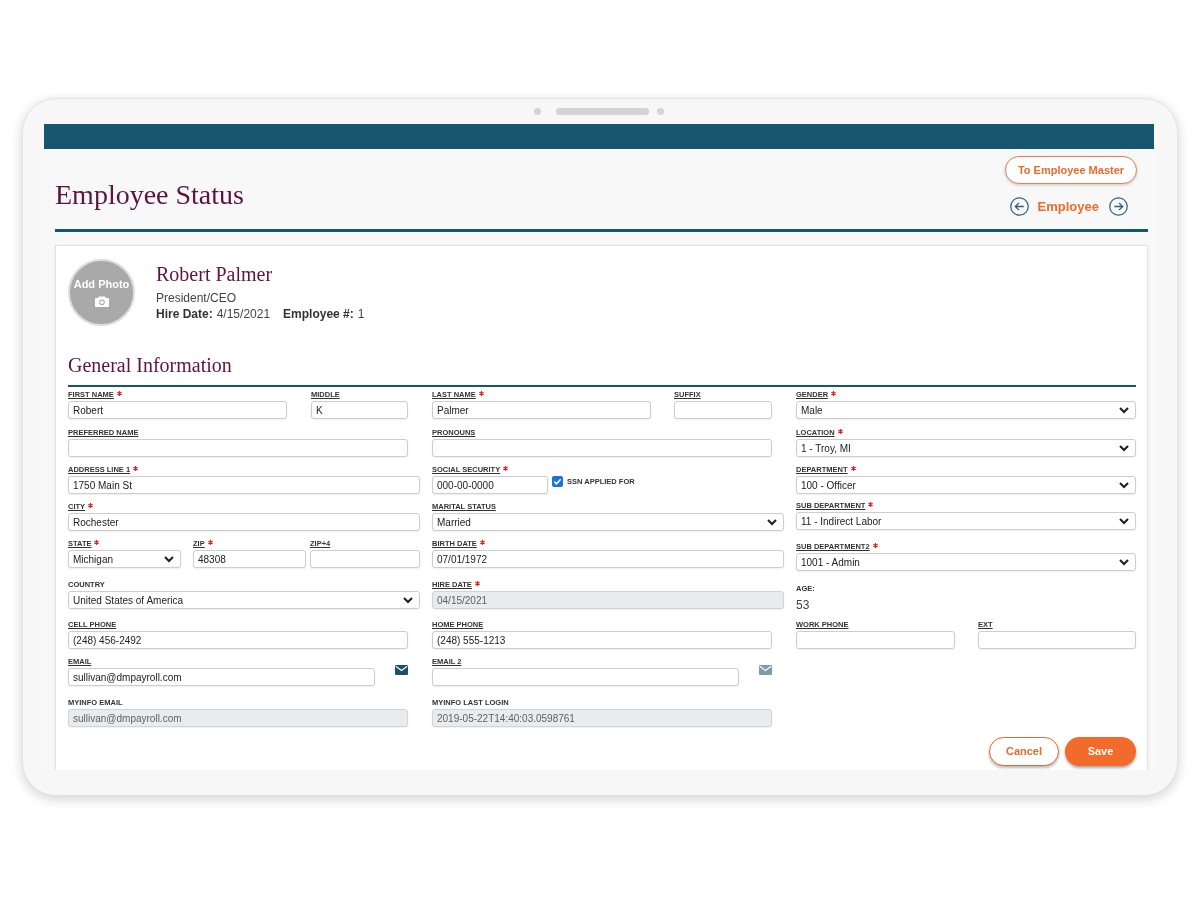 Image resolution: width=1200 pixels, height=900 pixels. What do you see at coordinates (1019, 206) in the screenshot?
I see `circle-arrow-left-icon` at bounding box center [1019, 206].